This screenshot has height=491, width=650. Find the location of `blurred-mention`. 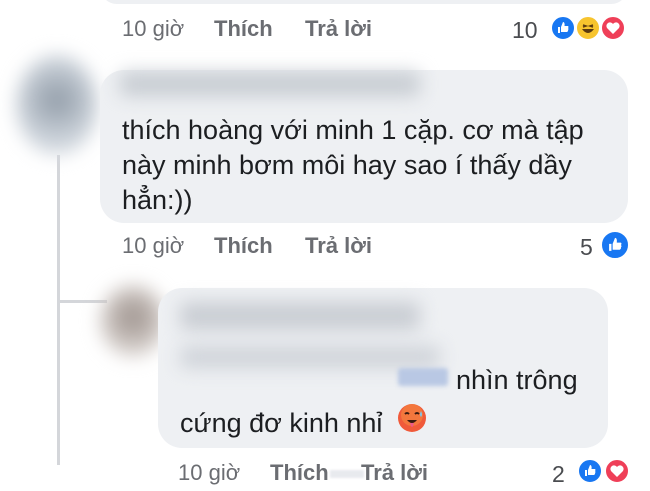

blurred-mention is located at coordinates (423, 377).